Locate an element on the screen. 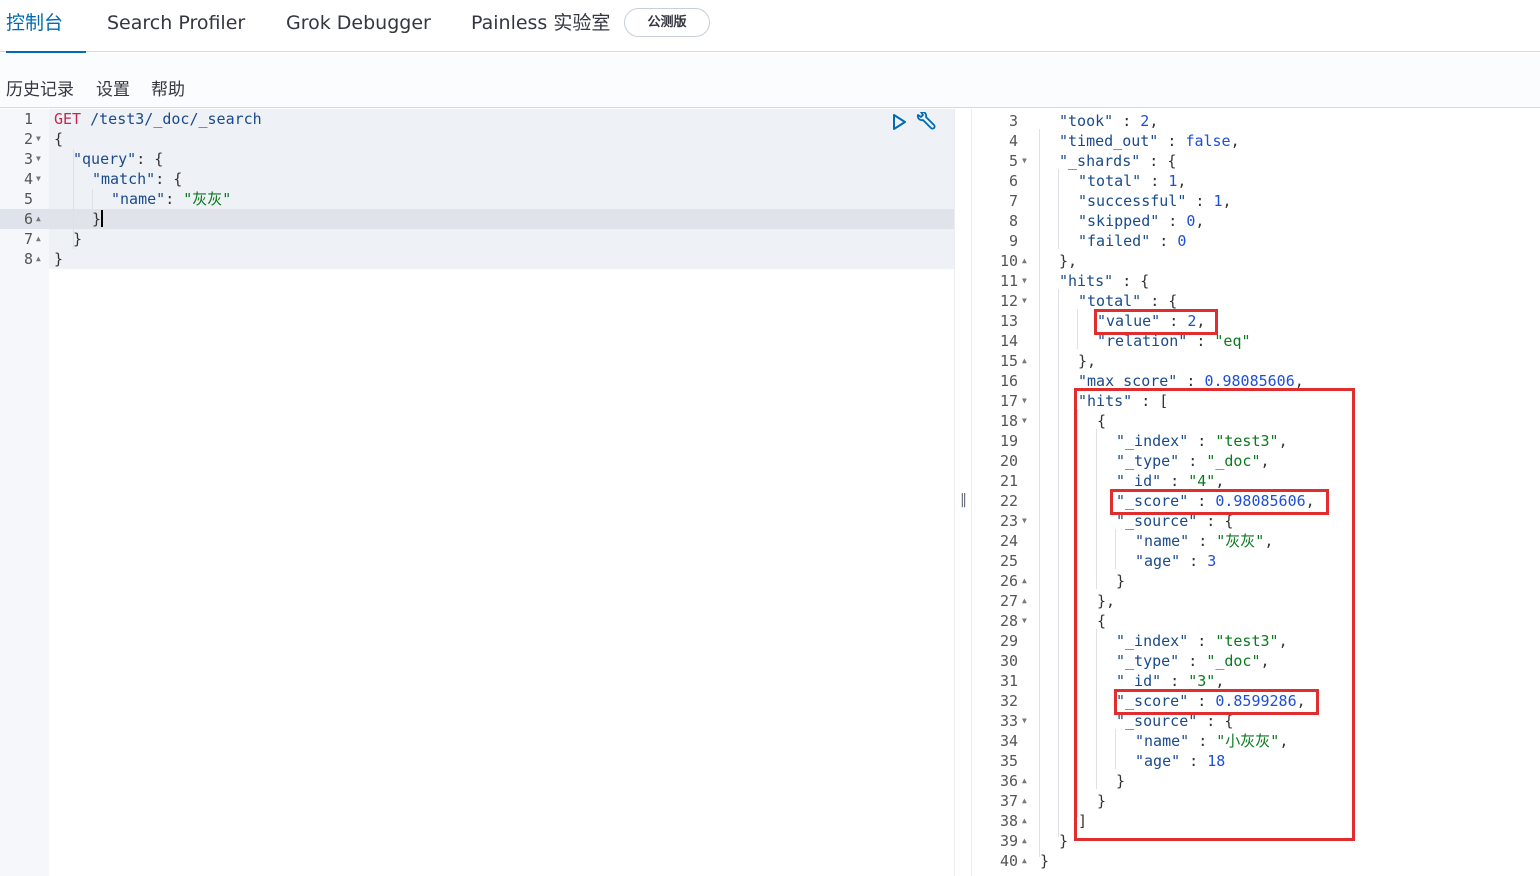 Image resolution: width=1540 pixels, height=876 pixels. json-key: "_shards" is located at coordinates (1100, 161).